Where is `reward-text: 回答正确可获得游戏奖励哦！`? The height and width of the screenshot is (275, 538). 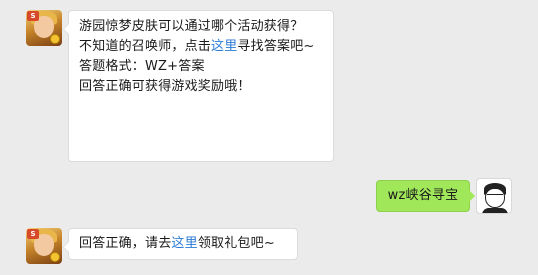 reward-text: 回答正确可获得游戏奖励哦！ is located at coordinates (165, 86).